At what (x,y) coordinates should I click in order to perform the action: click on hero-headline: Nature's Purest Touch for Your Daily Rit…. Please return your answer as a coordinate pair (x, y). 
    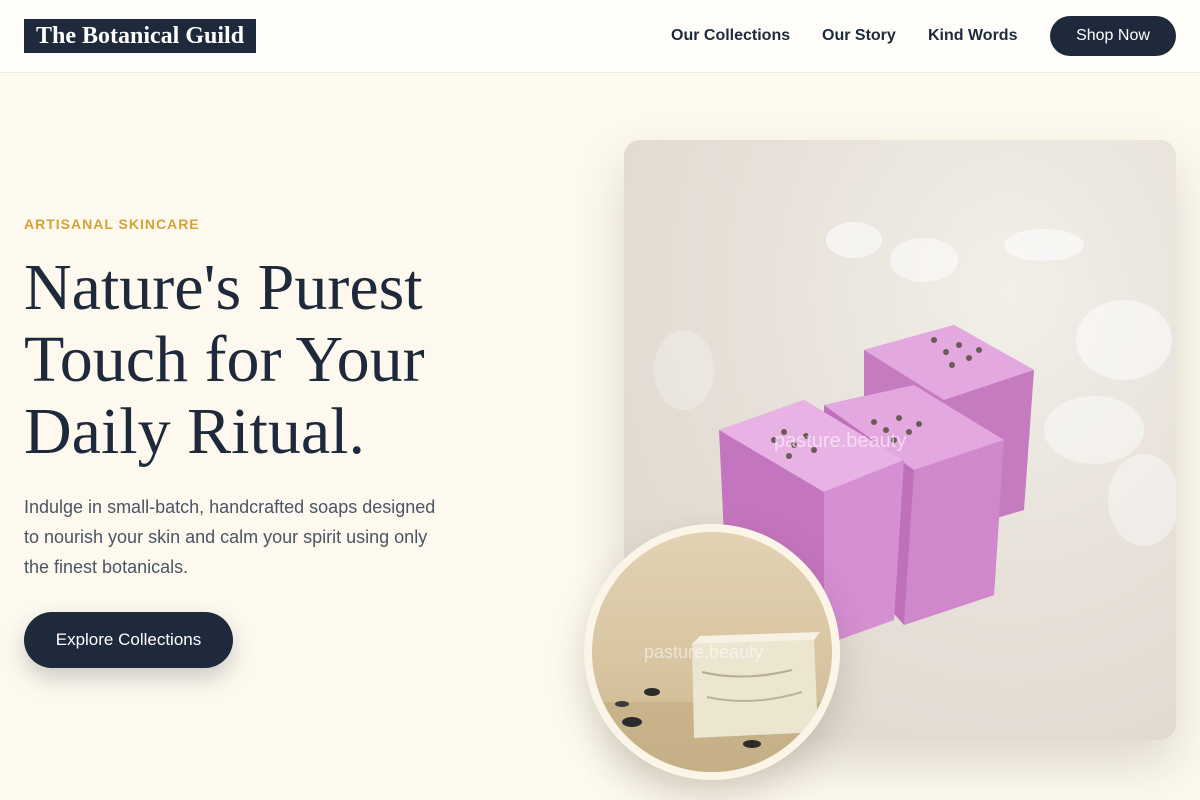
    Looking at the image, I should click on (284, 360).